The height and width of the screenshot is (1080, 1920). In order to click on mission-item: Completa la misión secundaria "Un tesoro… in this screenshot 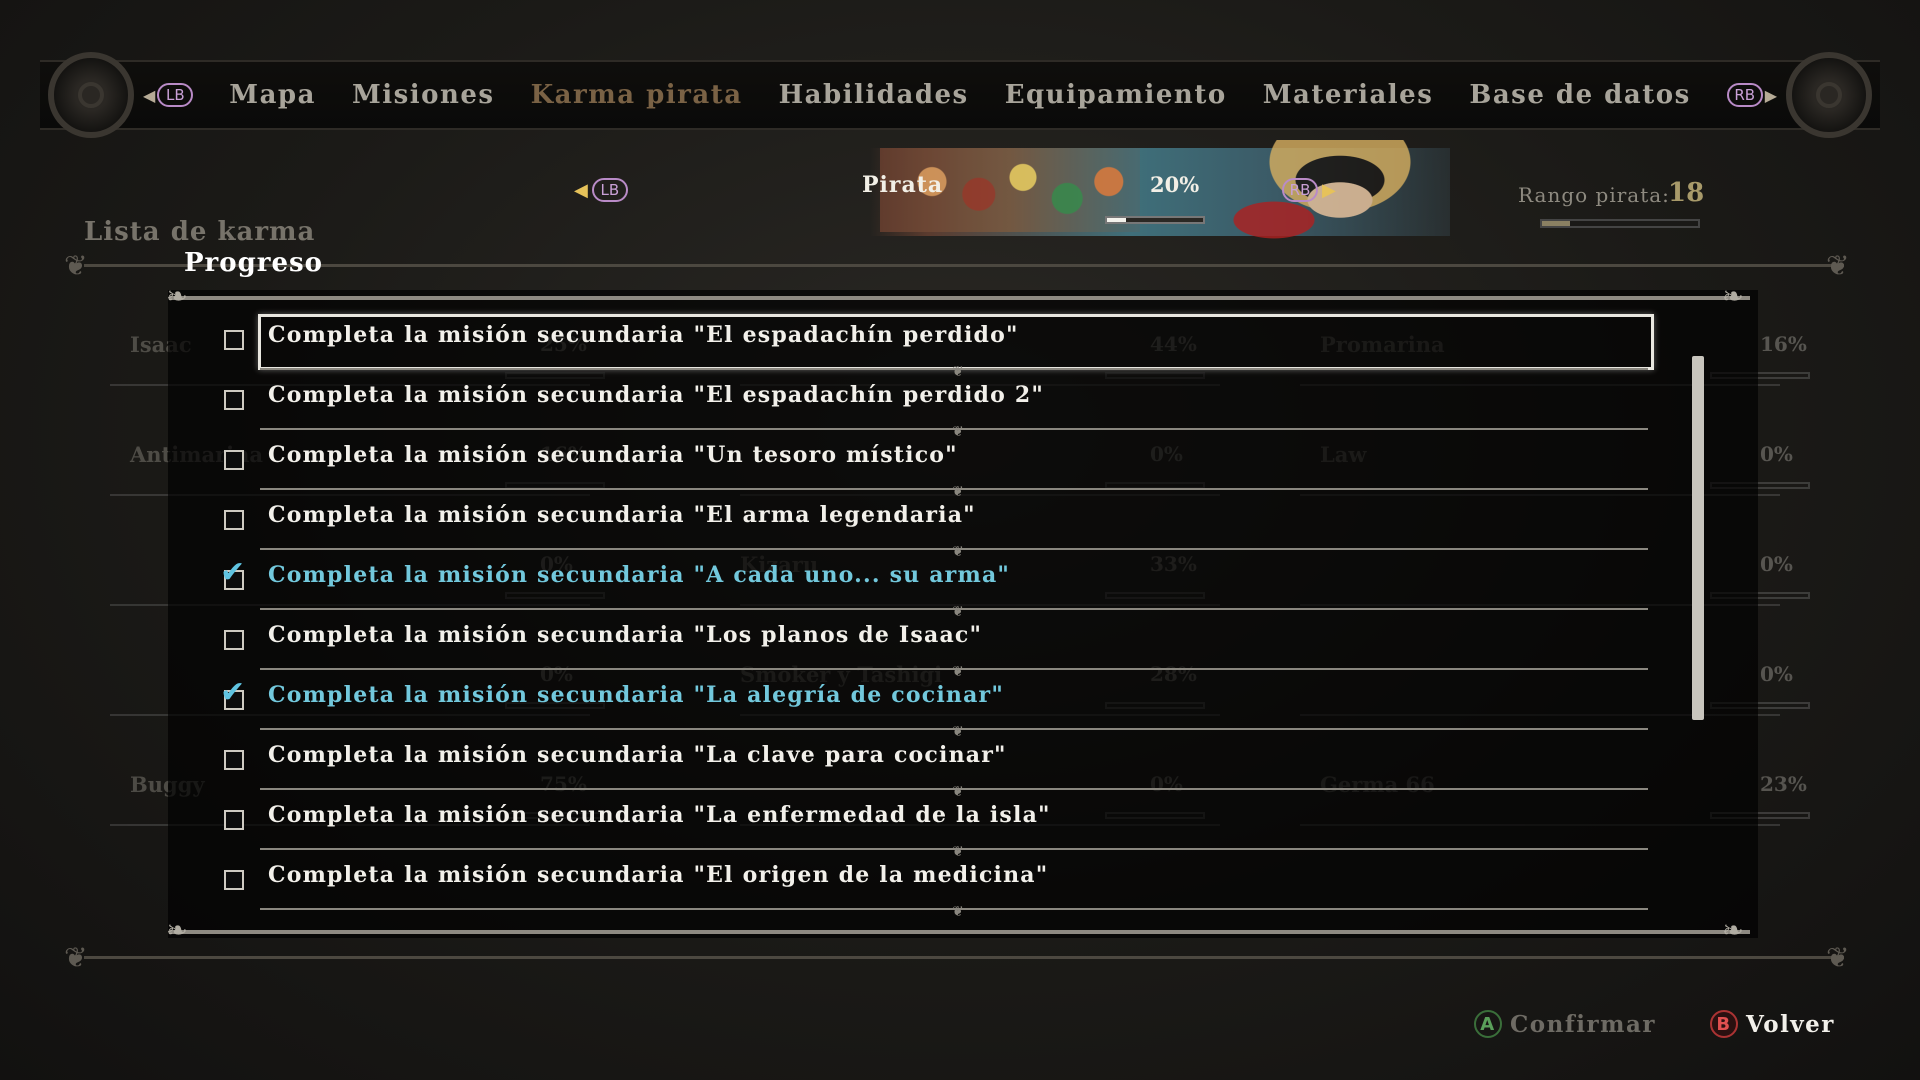, I will do `click(938, 464)`.